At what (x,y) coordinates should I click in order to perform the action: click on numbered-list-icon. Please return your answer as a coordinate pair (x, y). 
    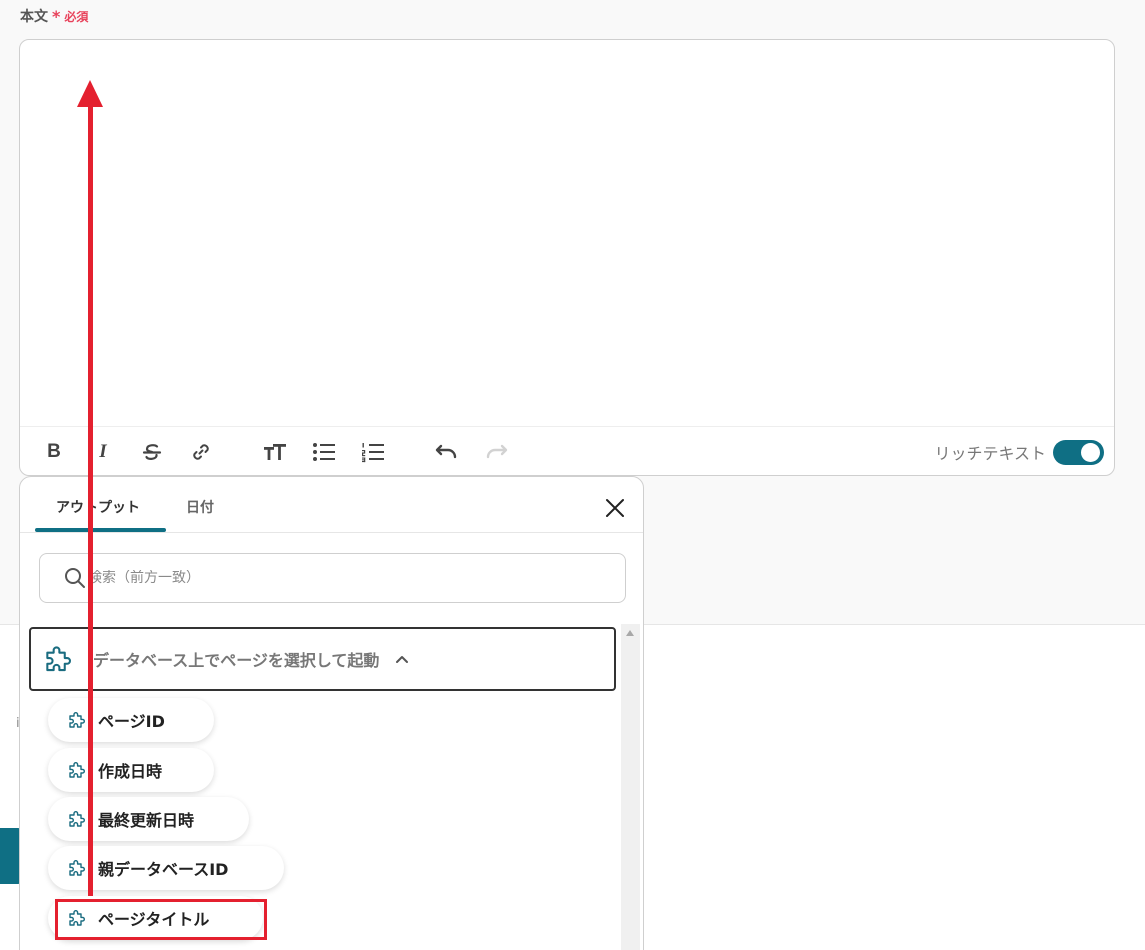
    Looking at the image, I should click on (373, 453).